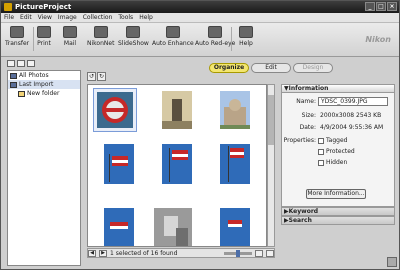  I want to click on menu-file: File, so click(9, 17).